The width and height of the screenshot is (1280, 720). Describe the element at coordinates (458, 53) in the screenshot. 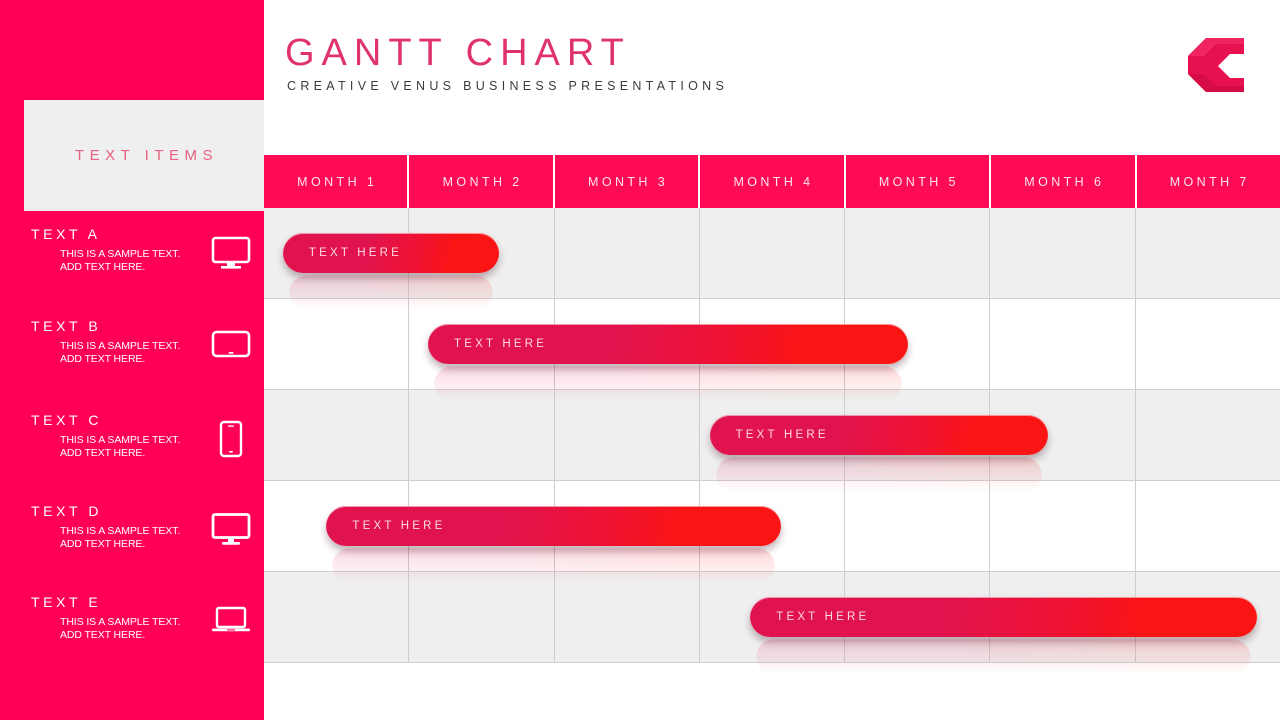

I see `page-title: GANTT CHART` at that location.